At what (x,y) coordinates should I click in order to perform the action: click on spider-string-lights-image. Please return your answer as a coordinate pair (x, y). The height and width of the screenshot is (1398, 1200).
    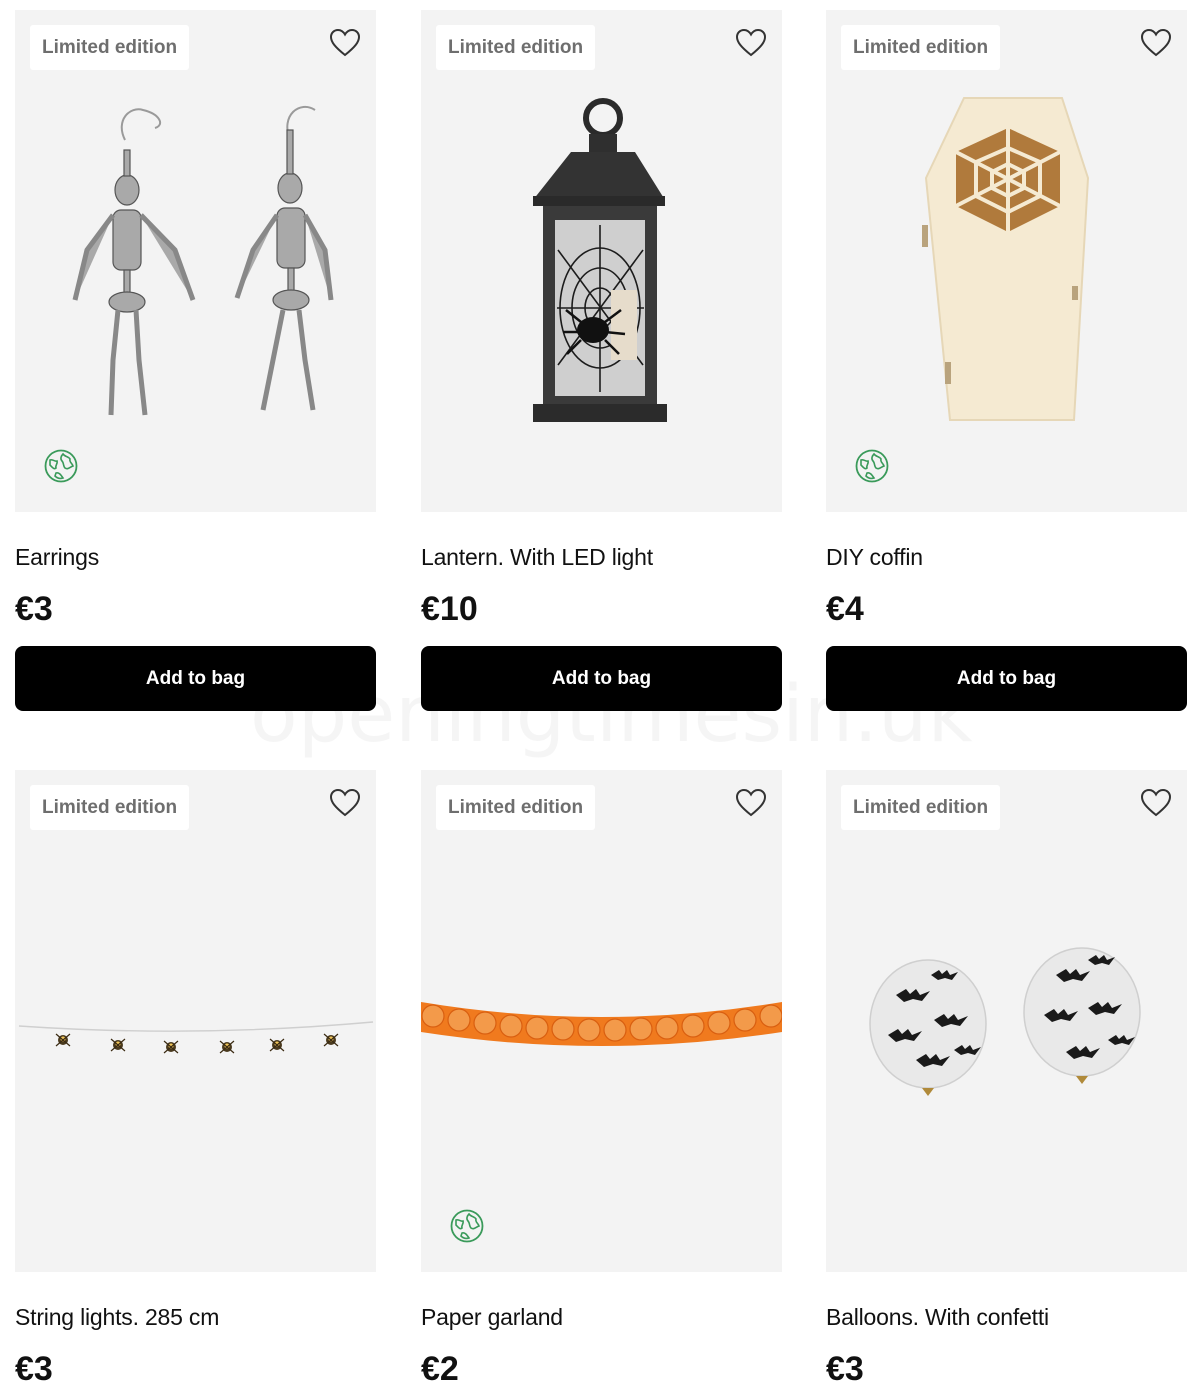
    Looking at the image, I should click on (196, 1037).